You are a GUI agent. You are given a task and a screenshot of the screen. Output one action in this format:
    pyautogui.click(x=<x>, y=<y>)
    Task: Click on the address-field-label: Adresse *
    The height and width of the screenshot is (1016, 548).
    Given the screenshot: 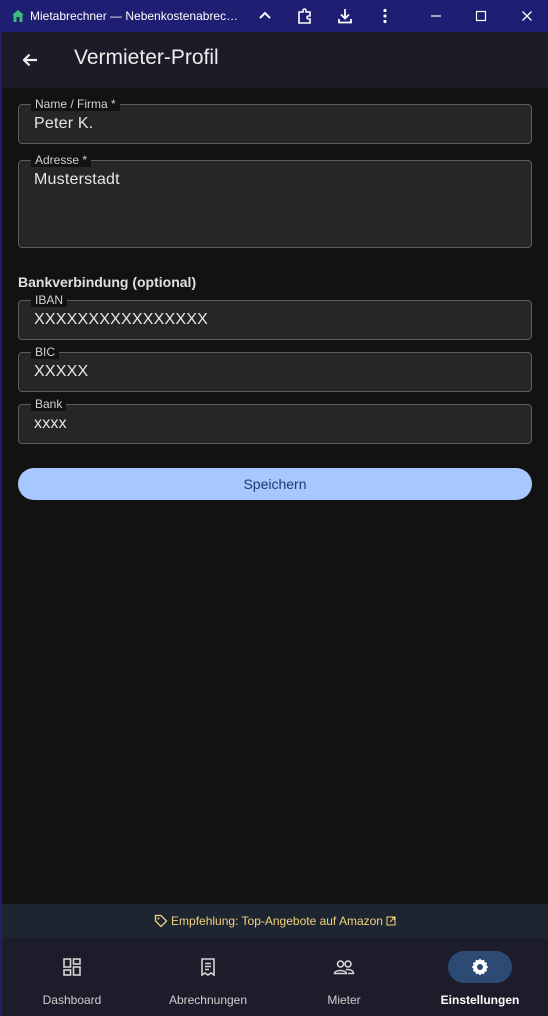 What is the action you would take?
    pyautogui.click(x=61, y=160)
    